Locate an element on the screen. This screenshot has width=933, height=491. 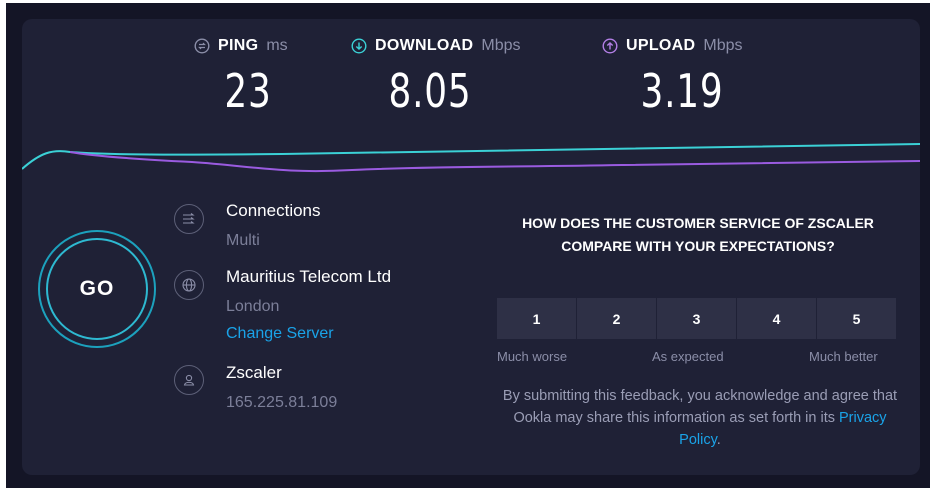
disclaimer-period: . is located at coordinates (718, 440).